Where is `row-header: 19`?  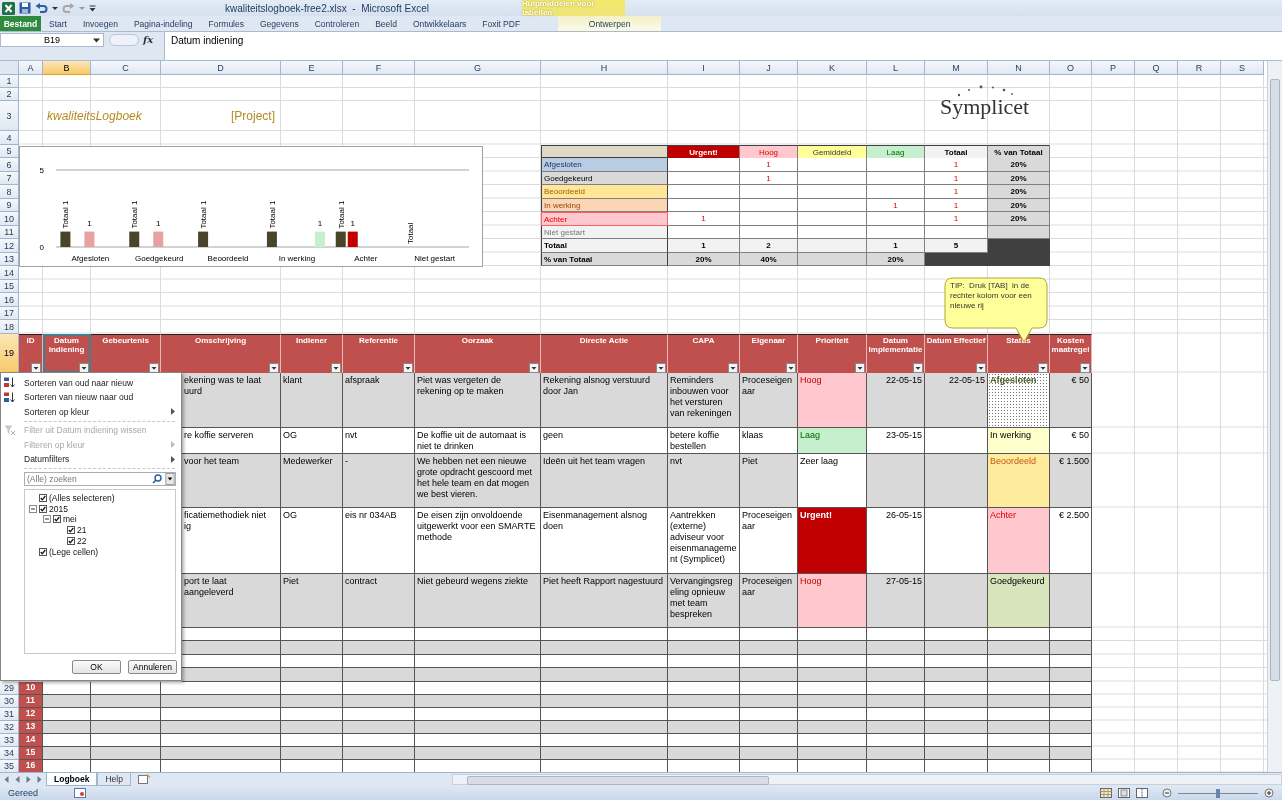 row-header: 19 is located at coordinates (9, 353).